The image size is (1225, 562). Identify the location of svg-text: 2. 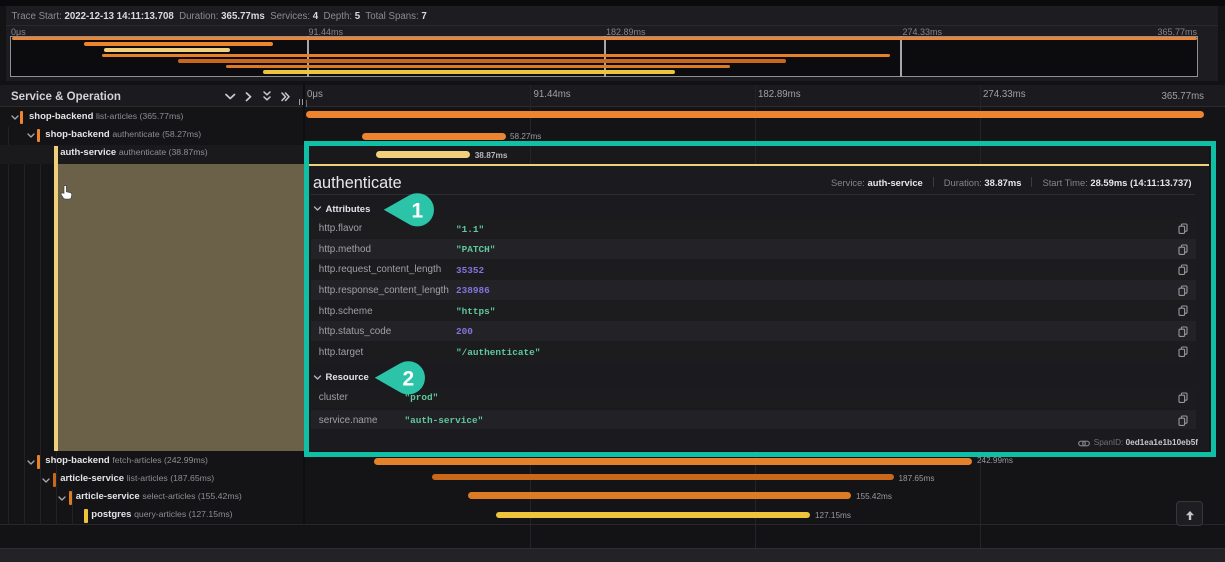
(408, 378).